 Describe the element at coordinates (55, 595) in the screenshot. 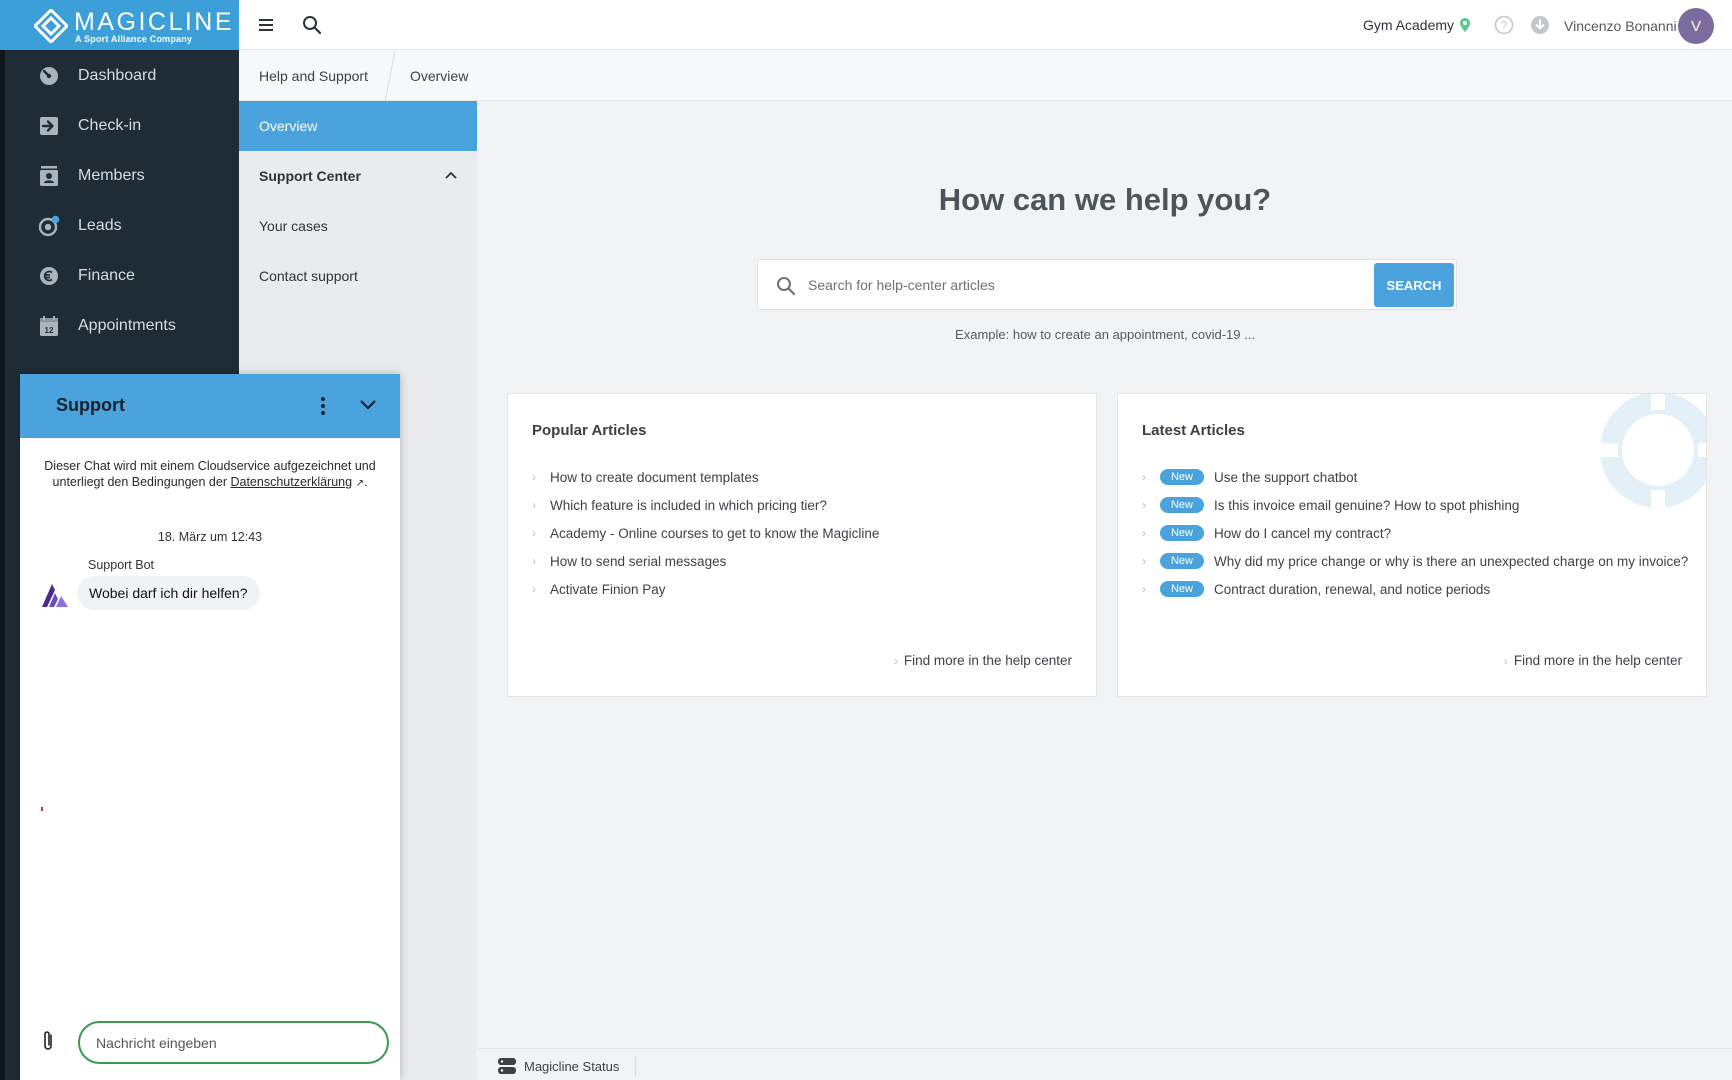

I see `bot-avatar-icon` at that location.